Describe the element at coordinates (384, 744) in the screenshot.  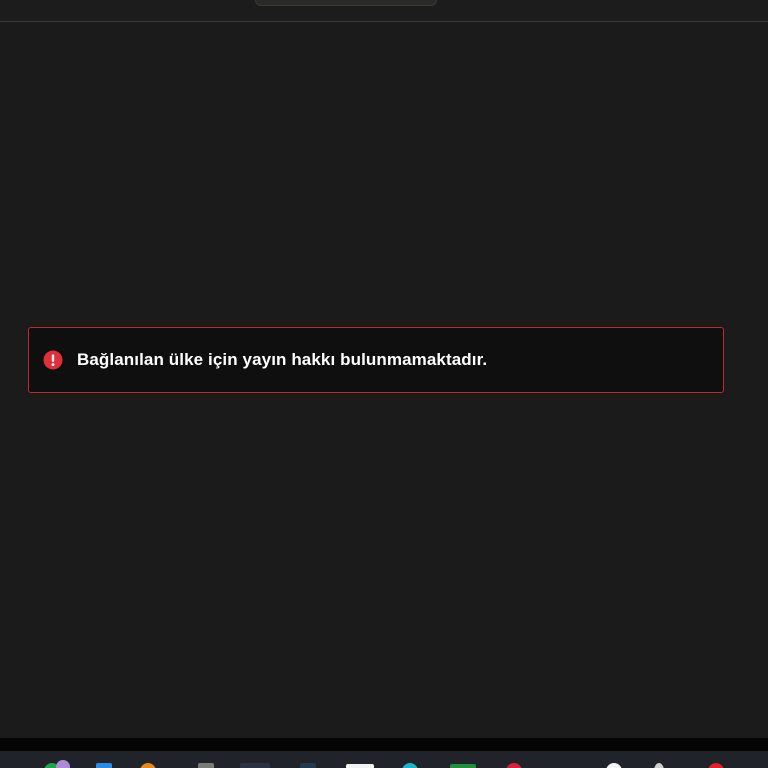
I see `bottom-strip` at that location.